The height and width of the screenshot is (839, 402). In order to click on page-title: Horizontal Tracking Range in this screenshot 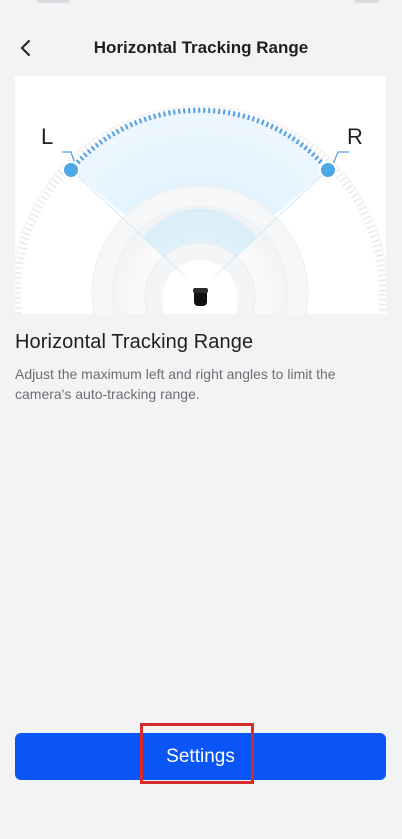, I will do `click(201, 47)`.